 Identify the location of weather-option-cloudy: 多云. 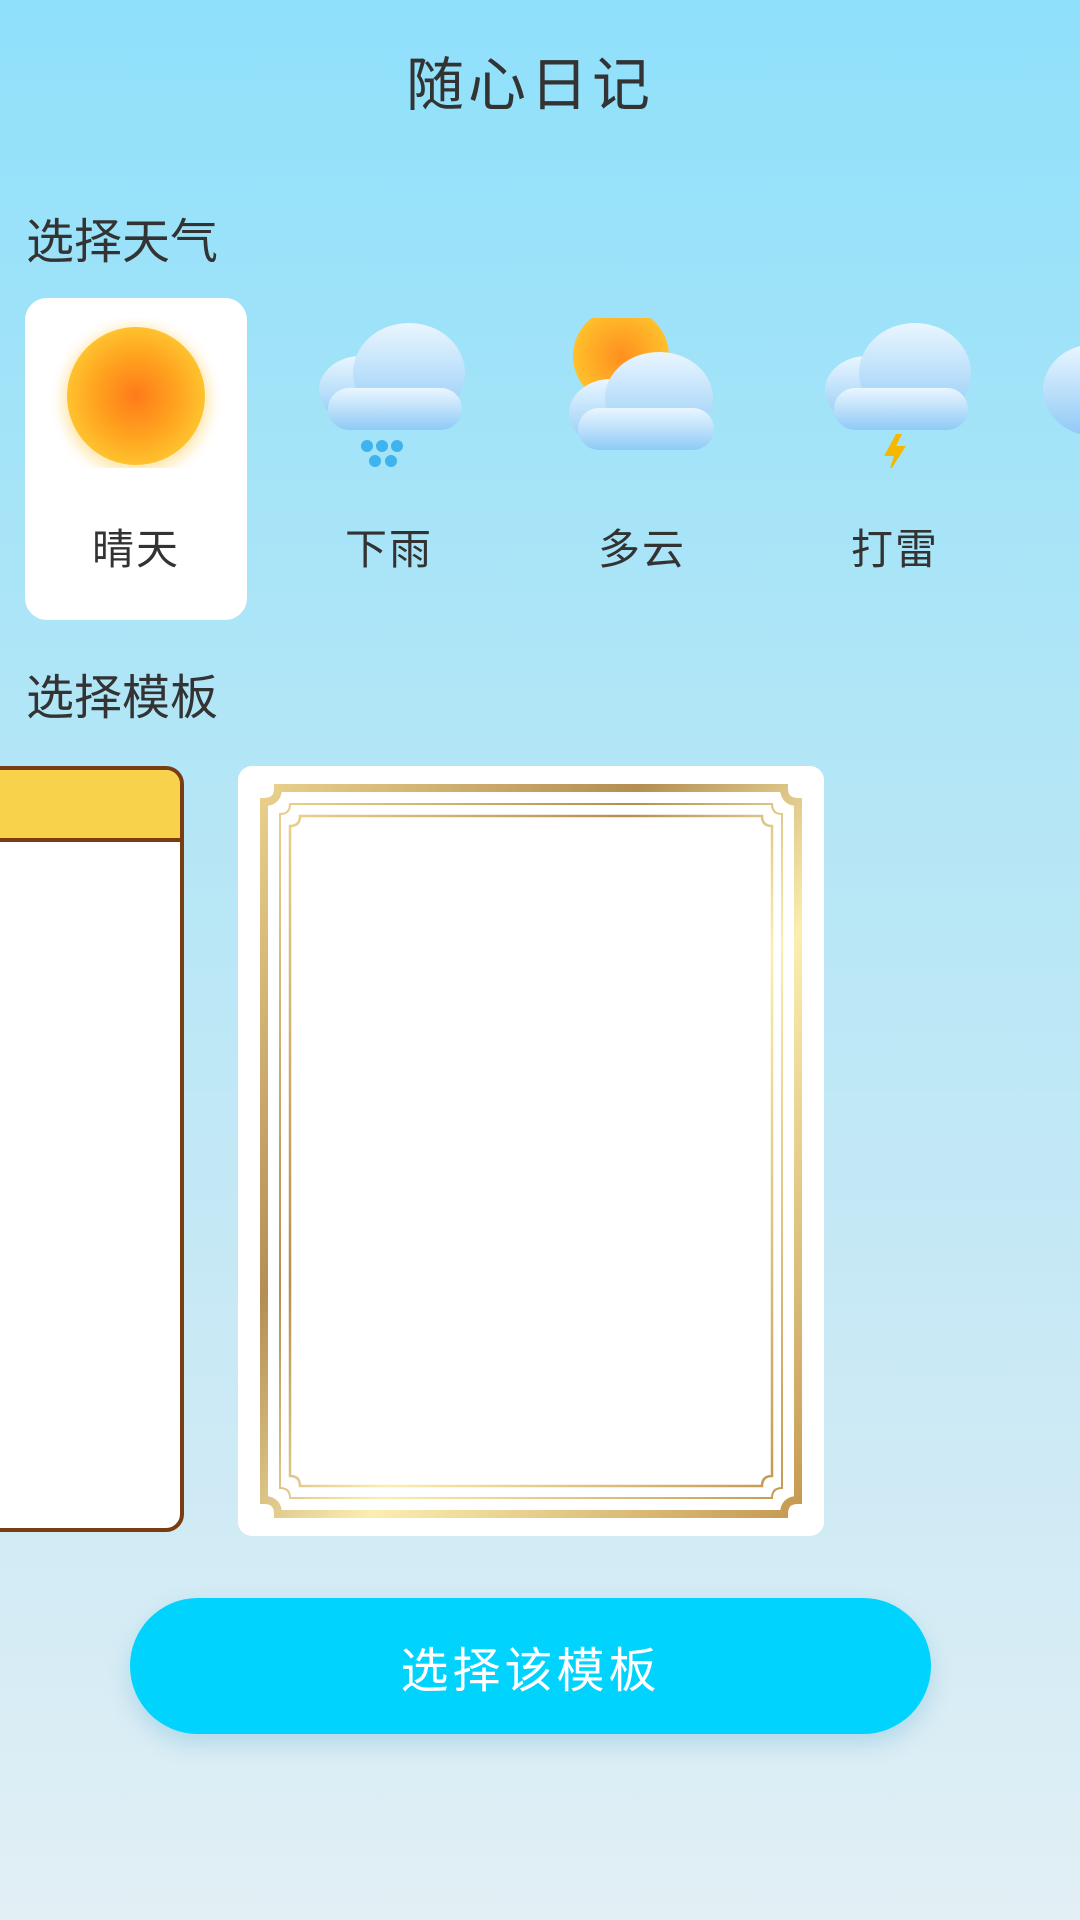
(642, 459).